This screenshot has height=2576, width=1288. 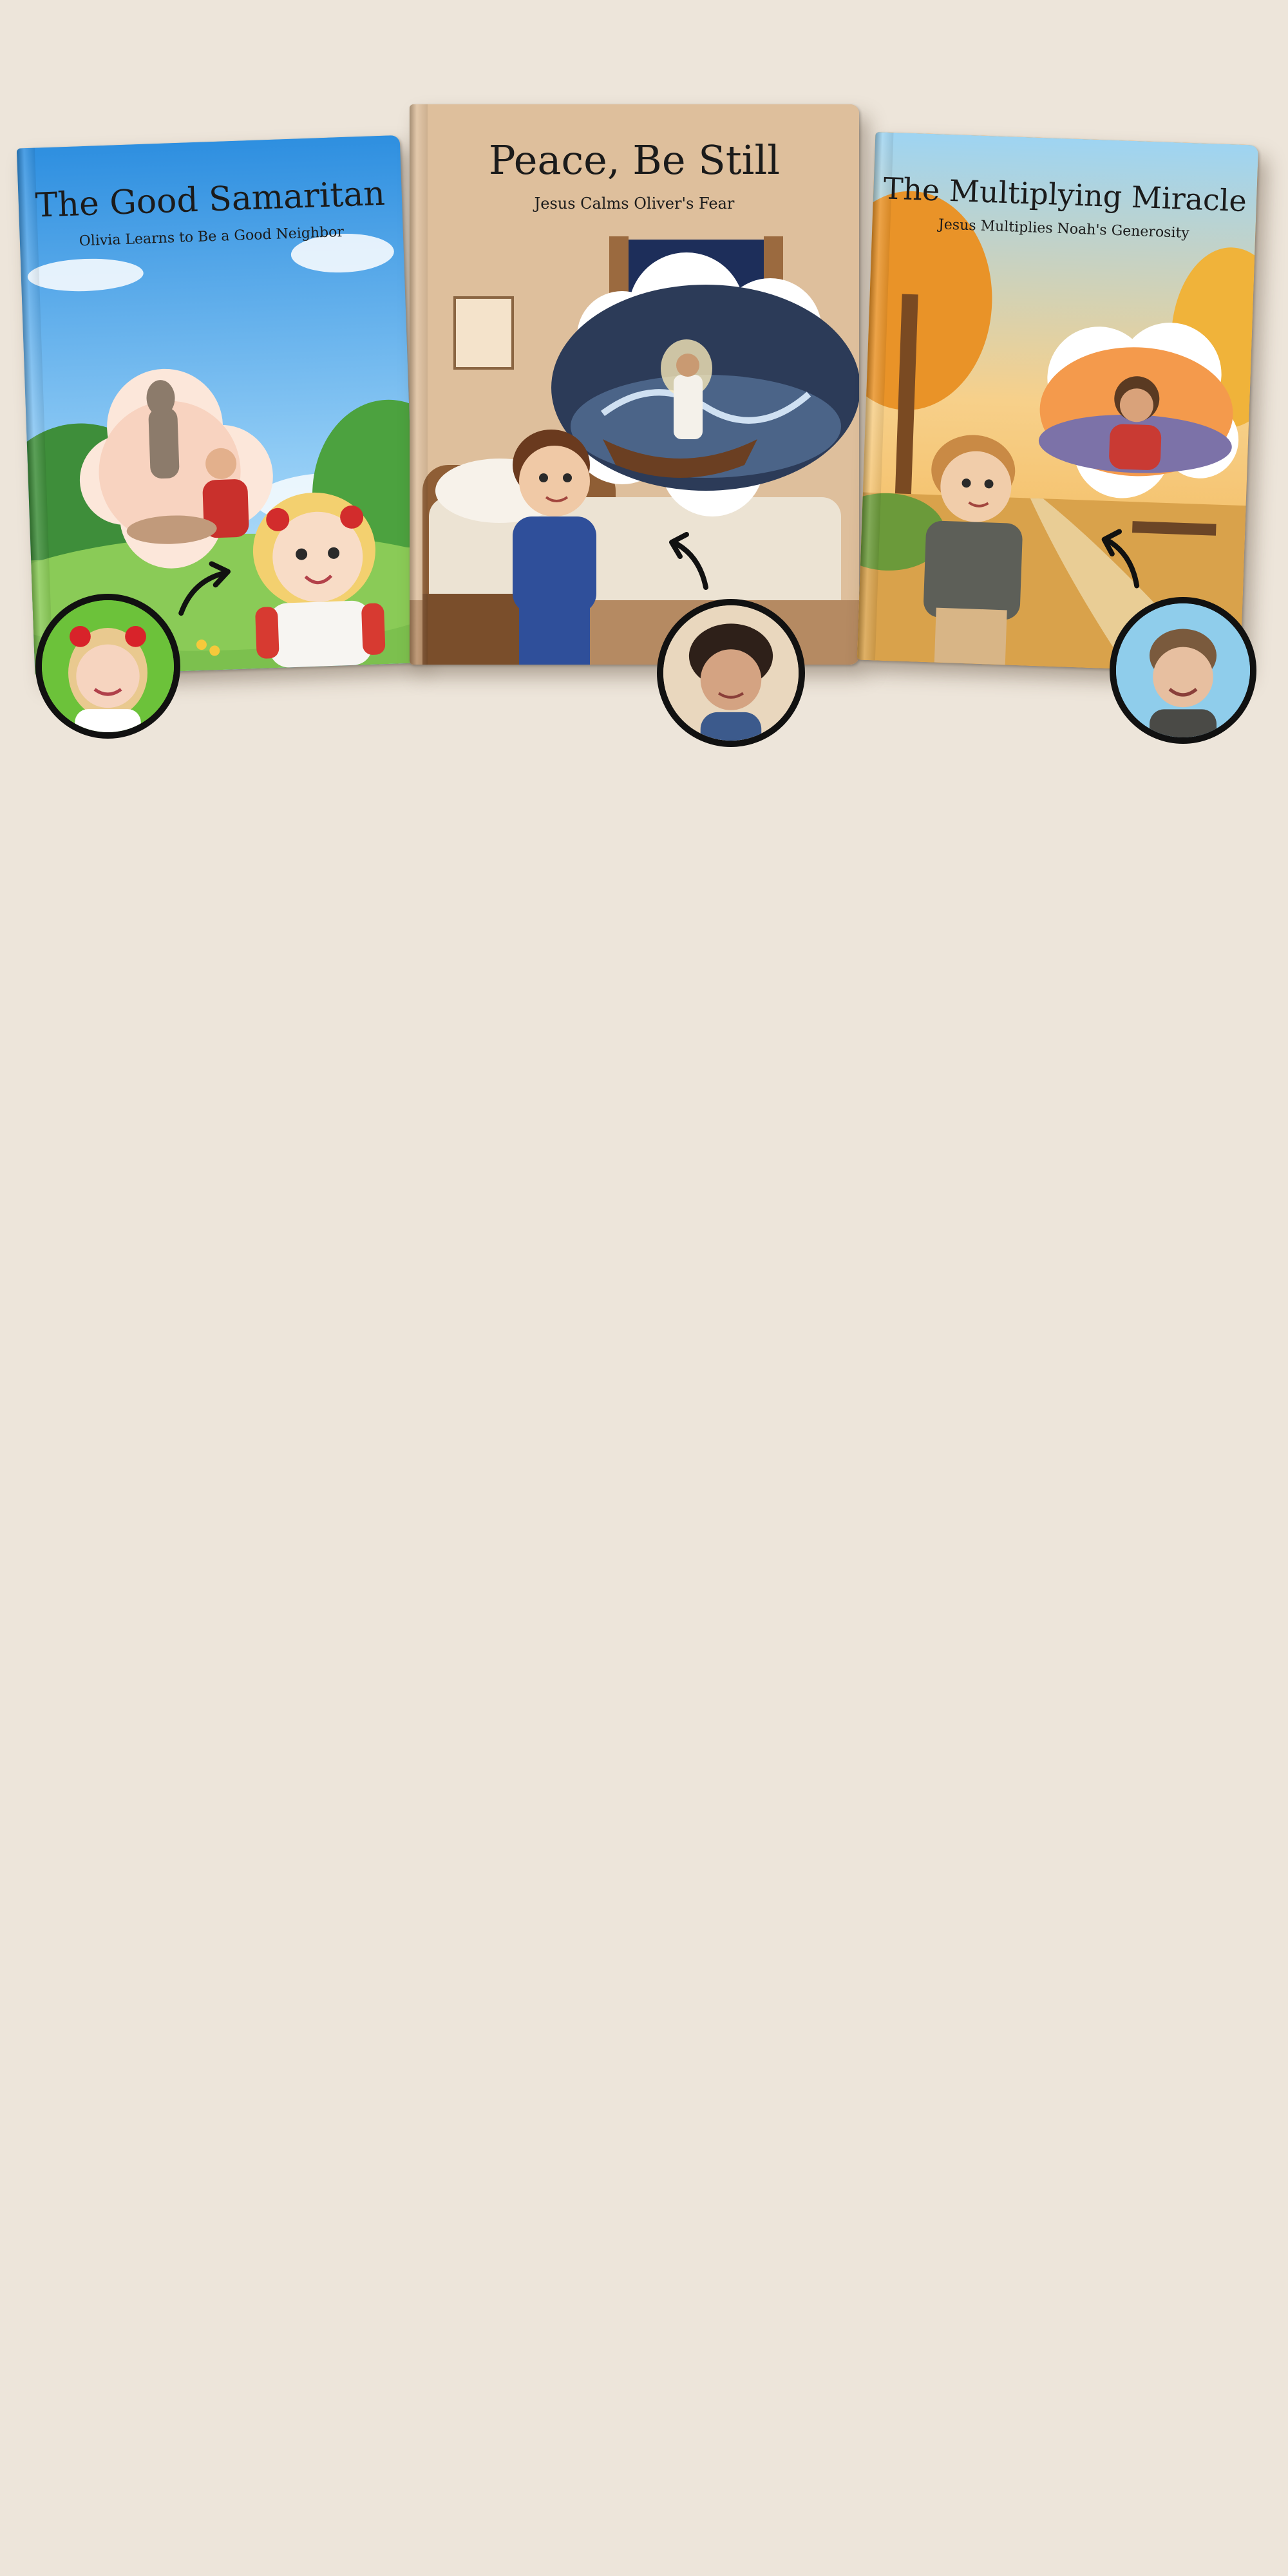 What do you see at coordinates (635, 203) in the screenshot?
I see `book-subtitle: Jesus Calms Oliver's Fear` at bounding box center [635, 203].